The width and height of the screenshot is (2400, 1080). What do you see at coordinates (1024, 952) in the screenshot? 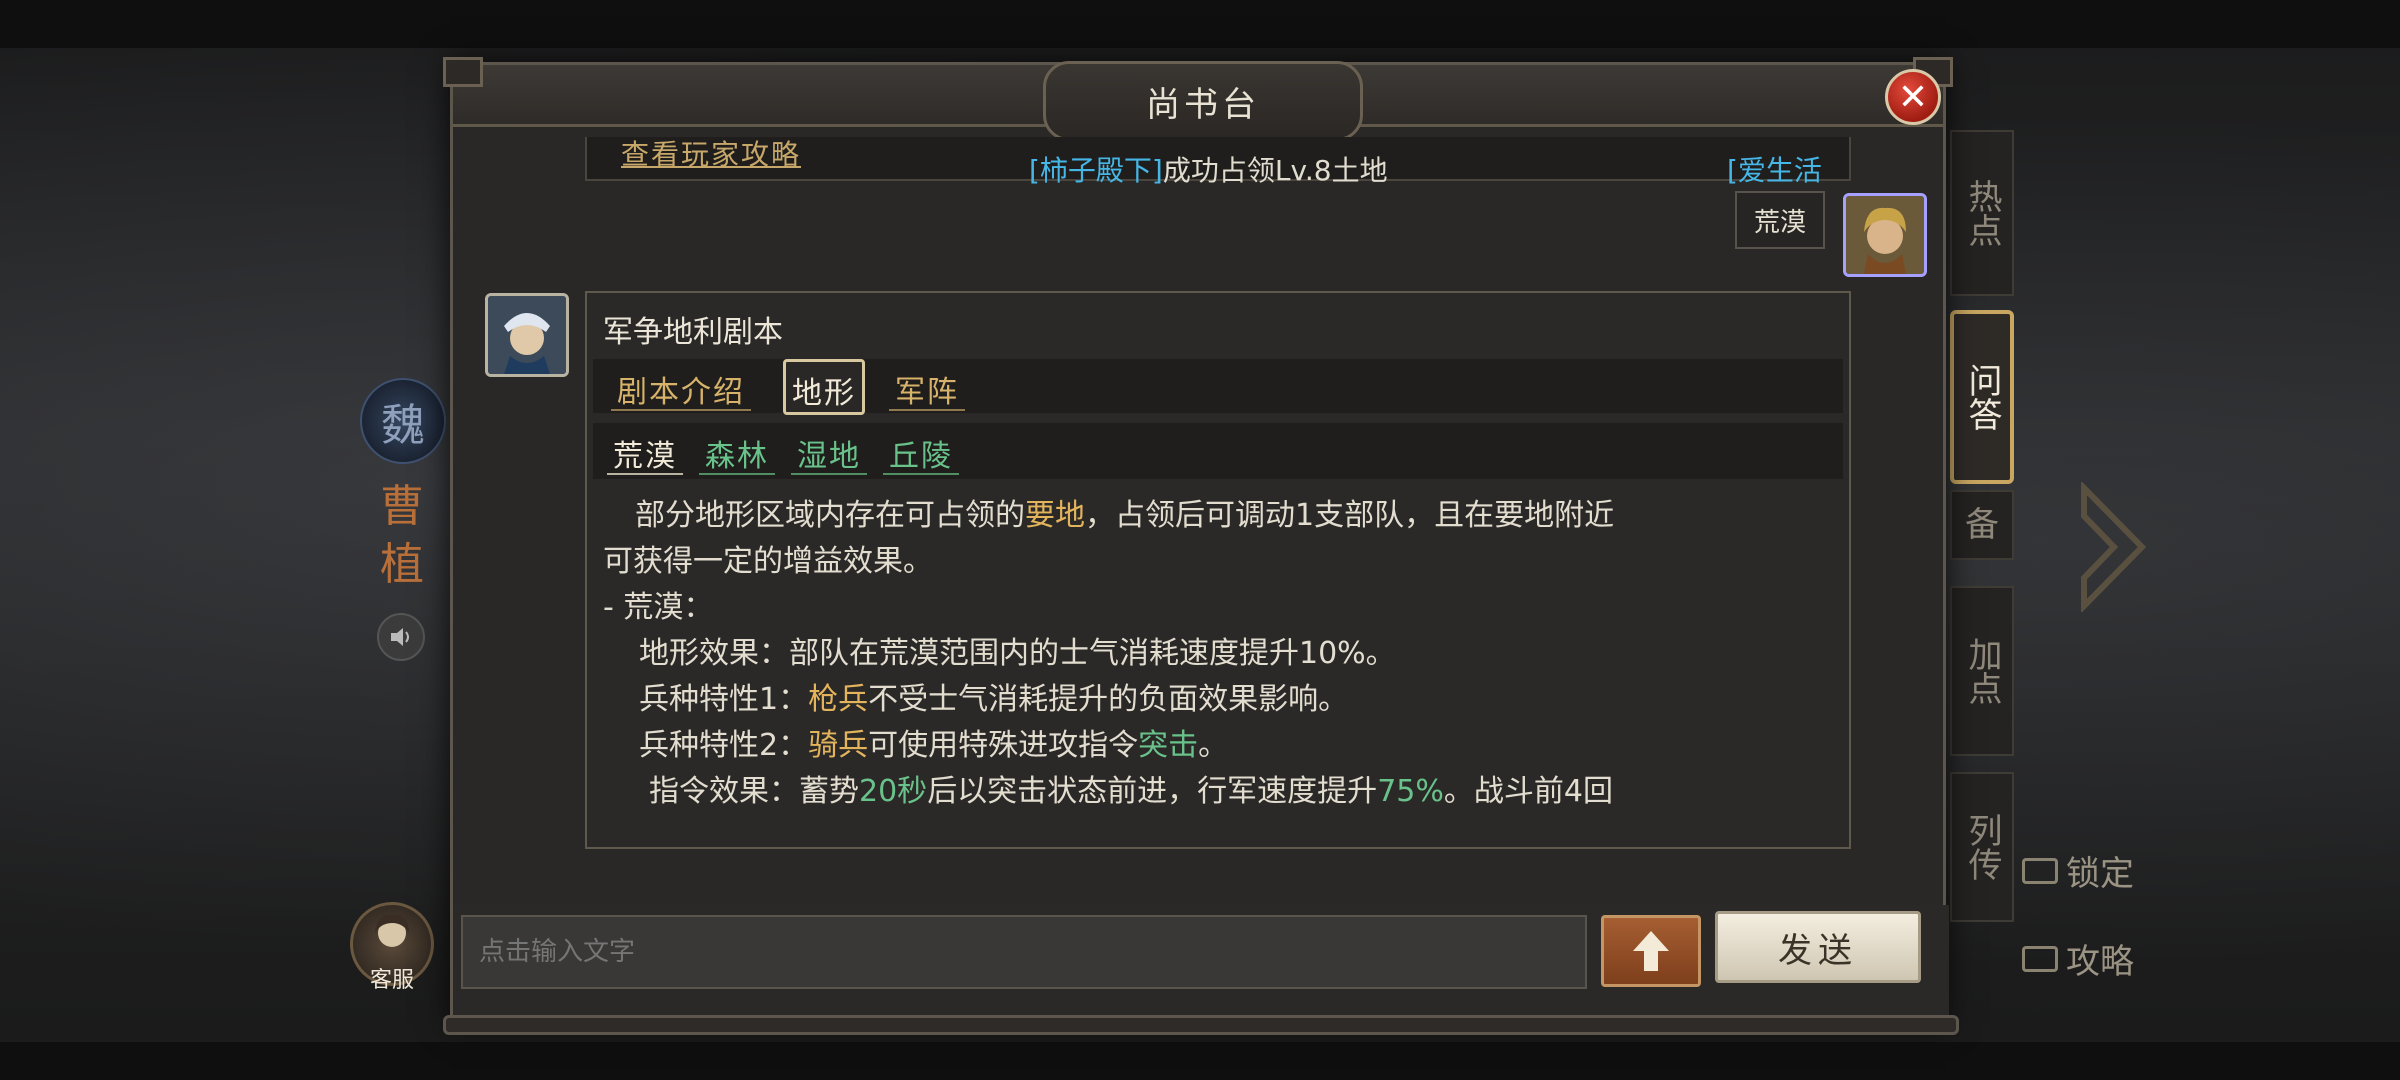
I see `chat-input` at bounding box center [1024, 952].